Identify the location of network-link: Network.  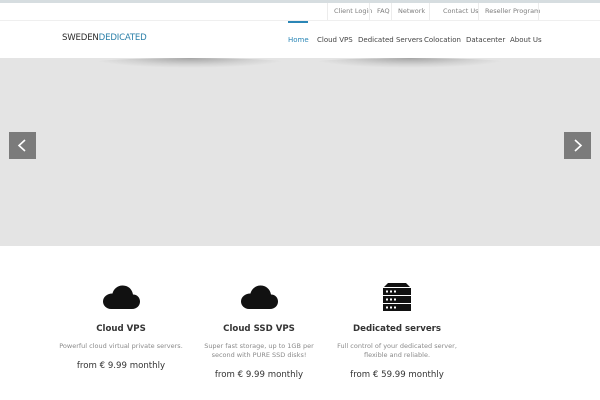
(411, 11).